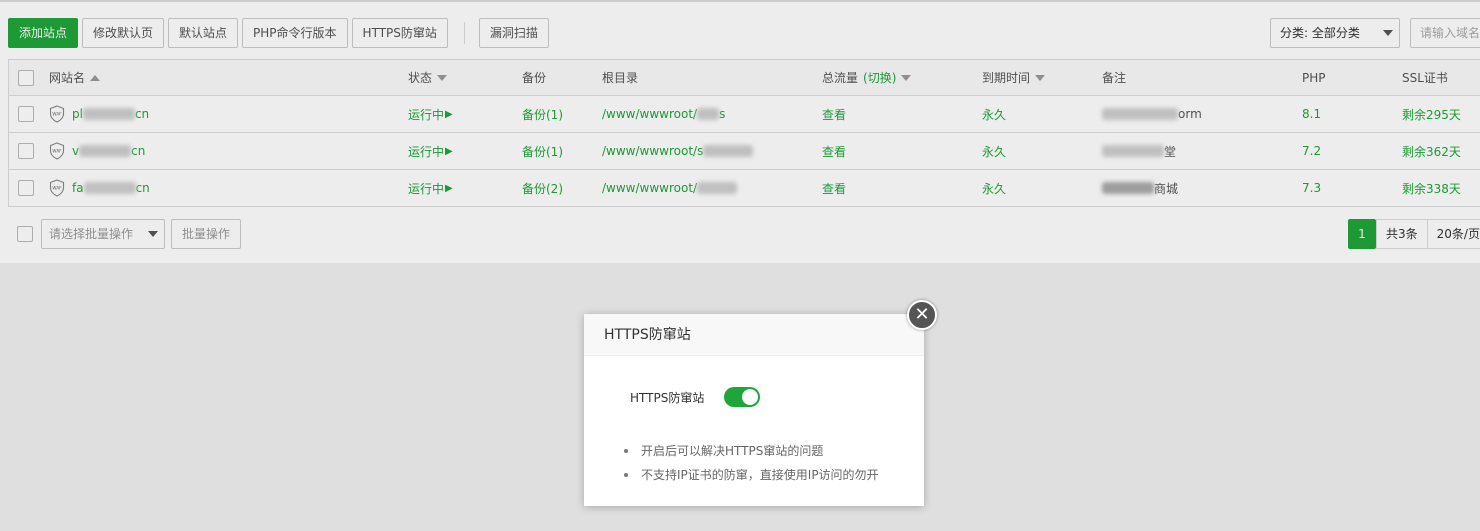  Describe the element at coordinates (751, 478) in the screenshot. I see `note-item: 不支持IP证书的防窜，直接使用IP访问的勿开` at that location.